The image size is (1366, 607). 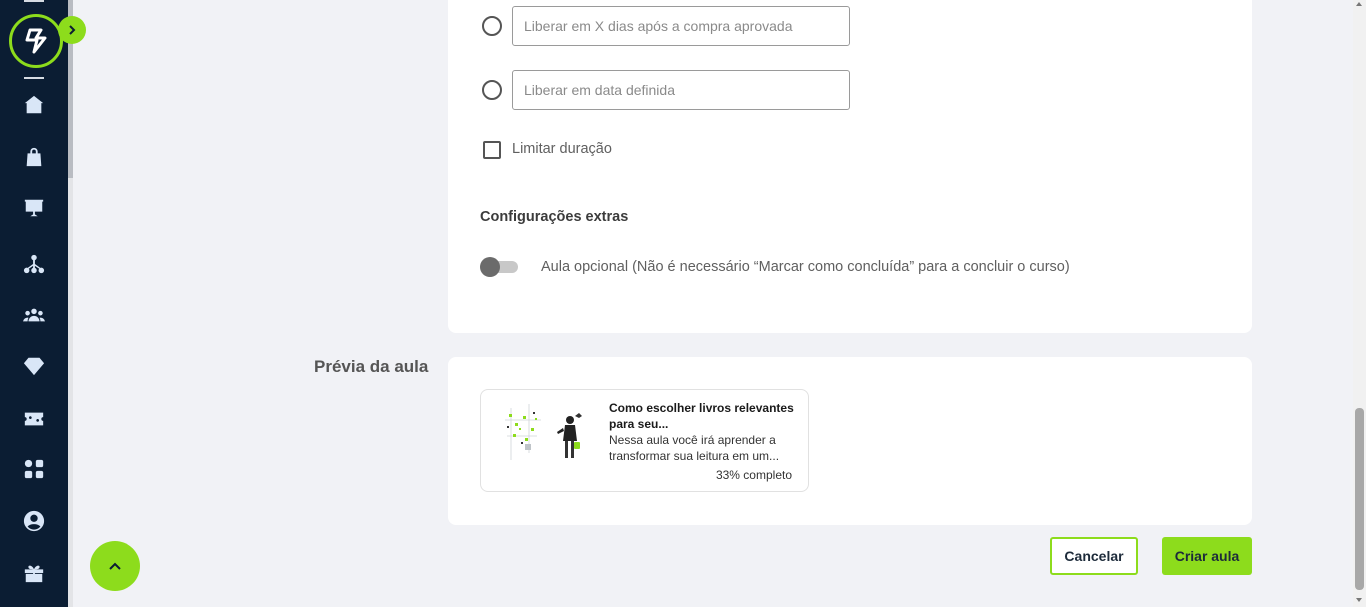 I want to click on gift-icon, so click(x=34, y=574).